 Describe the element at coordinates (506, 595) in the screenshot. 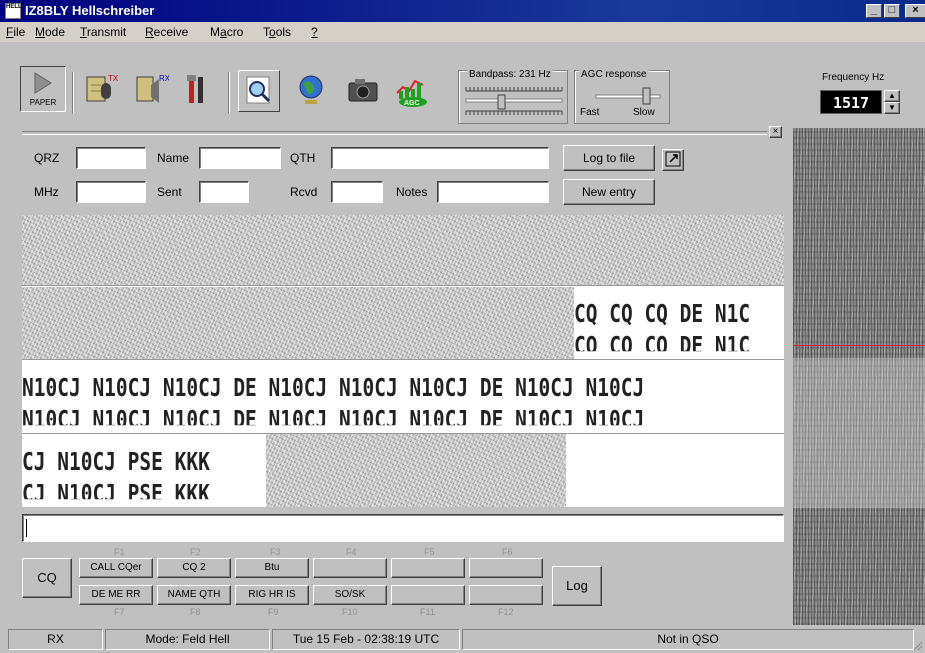

I see `macro-f12-button` at that location.